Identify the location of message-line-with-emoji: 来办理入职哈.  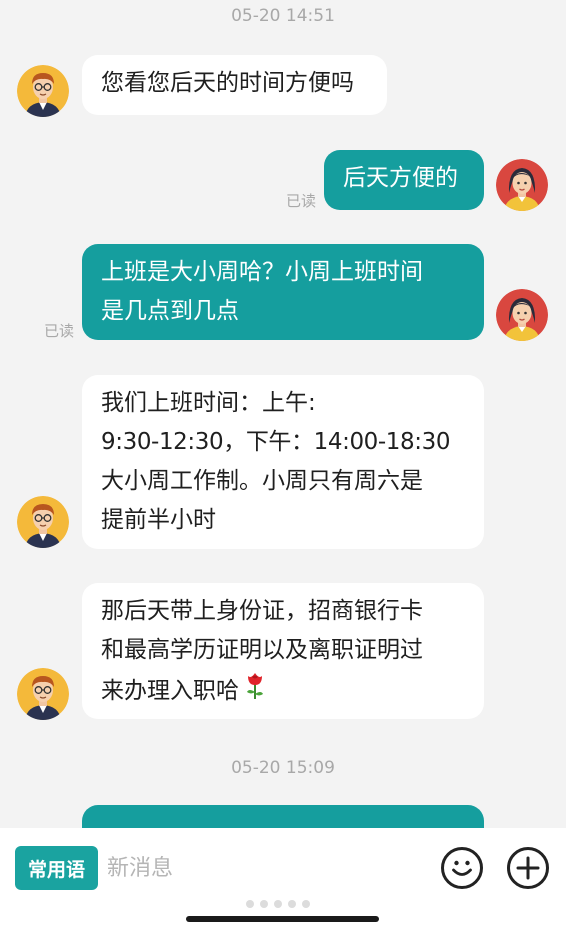
(283, 691).